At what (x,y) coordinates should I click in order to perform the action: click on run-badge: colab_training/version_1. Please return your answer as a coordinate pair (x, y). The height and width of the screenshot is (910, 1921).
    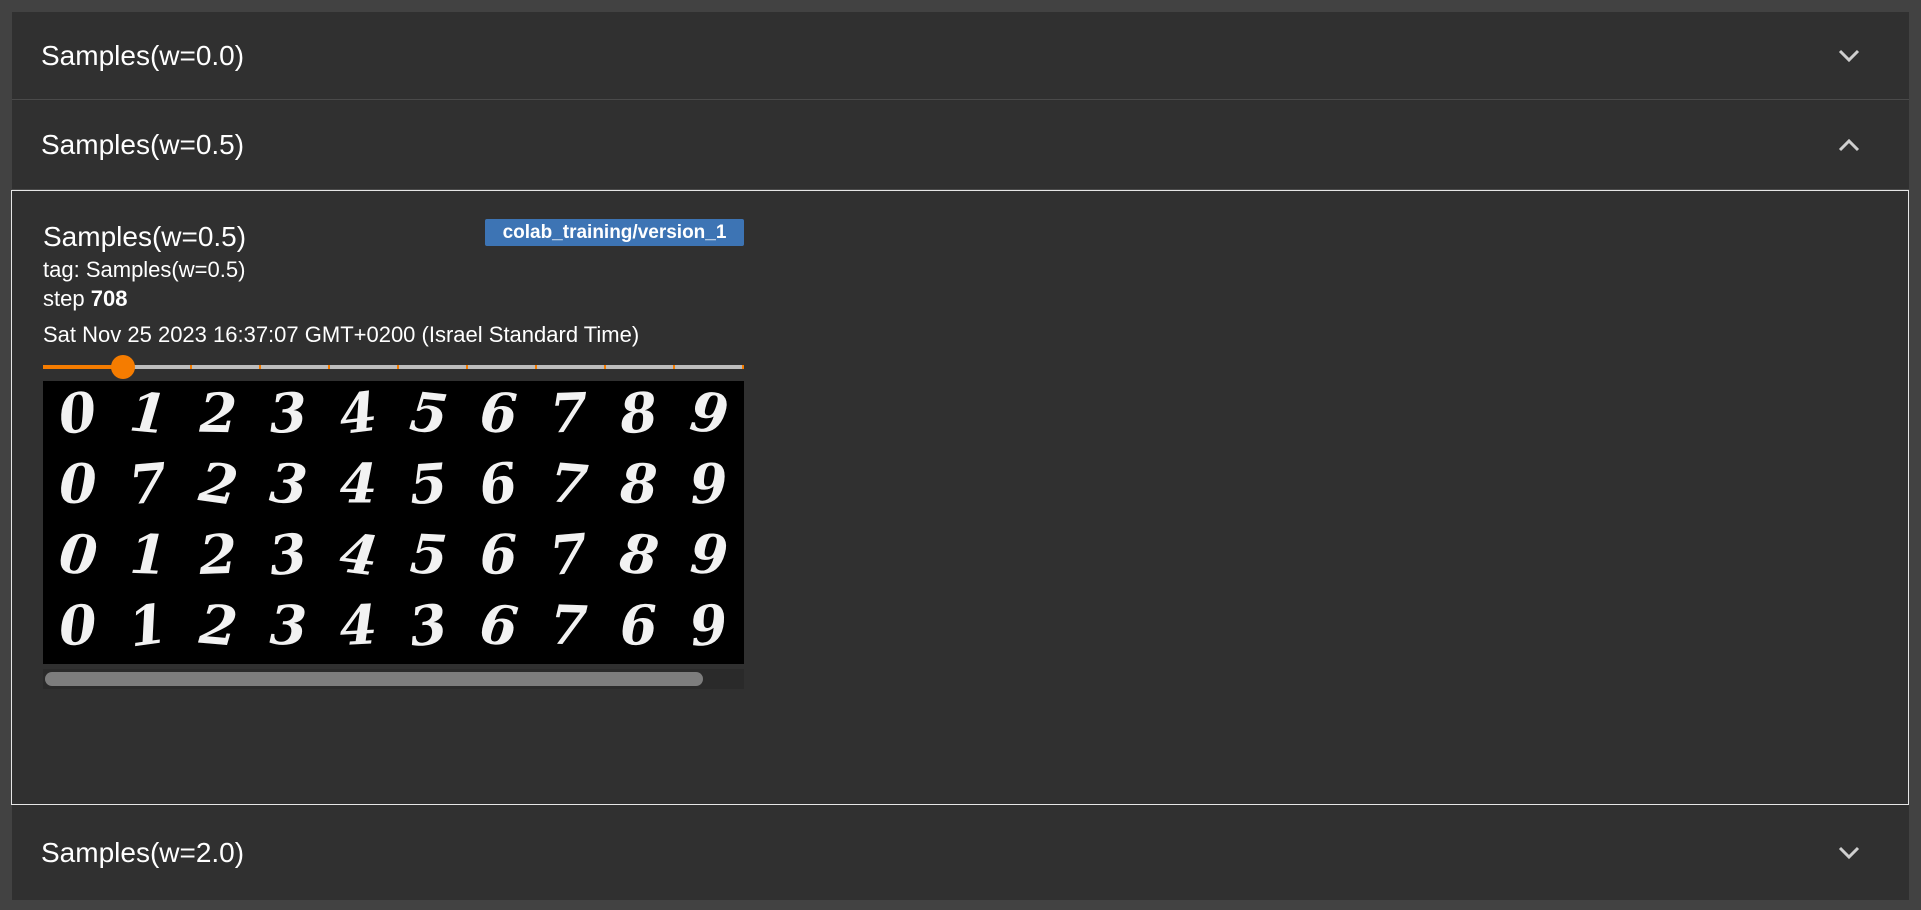
    Looking at the image, I should click on (614, 232).